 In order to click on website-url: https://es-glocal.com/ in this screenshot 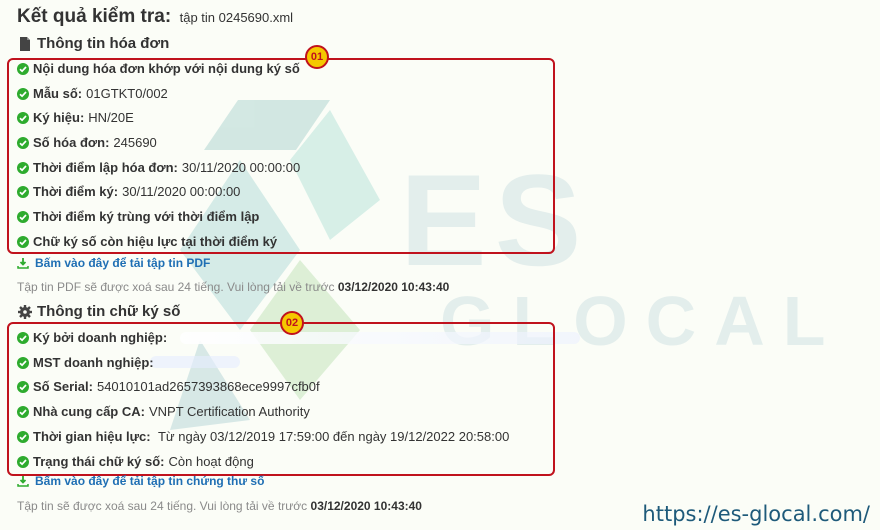, I will do `click(756, 514)`.